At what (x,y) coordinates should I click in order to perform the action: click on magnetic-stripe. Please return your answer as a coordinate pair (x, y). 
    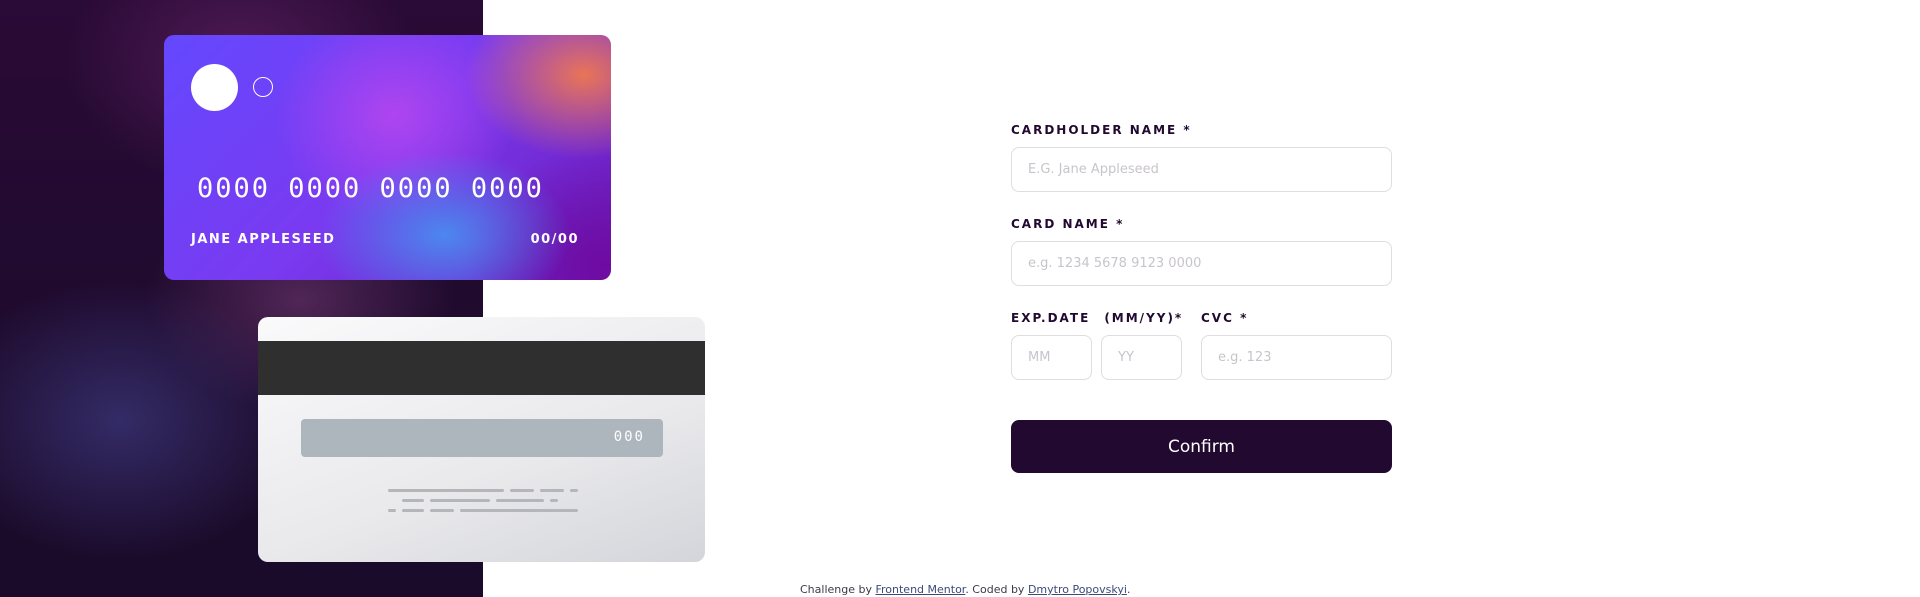
    Looking at the image, I should click on (481, 368).